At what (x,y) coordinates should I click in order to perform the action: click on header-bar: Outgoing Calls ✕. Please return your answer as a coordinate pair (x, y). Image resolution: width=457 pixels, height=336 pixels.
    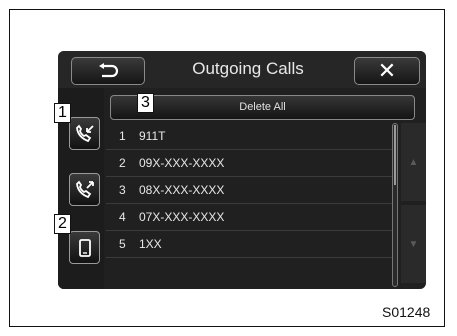
    Looking at the image, I should click on (242, 69).